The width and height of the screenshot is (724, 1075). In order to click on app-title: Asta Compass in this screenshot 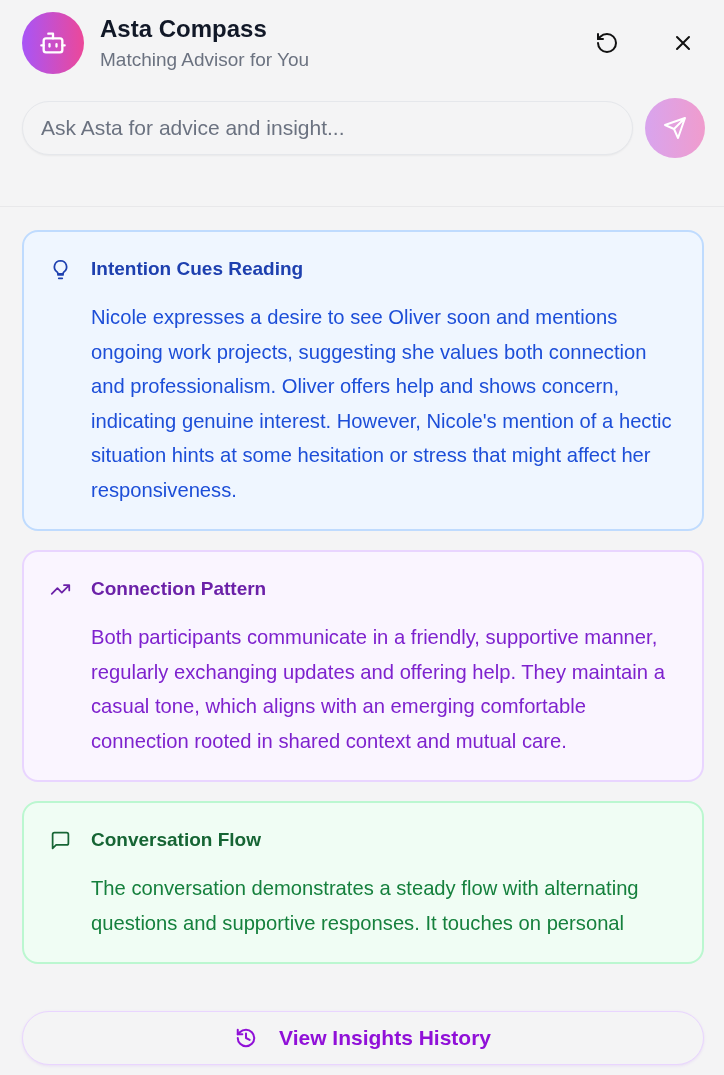, I will do `click(184, 29)`.